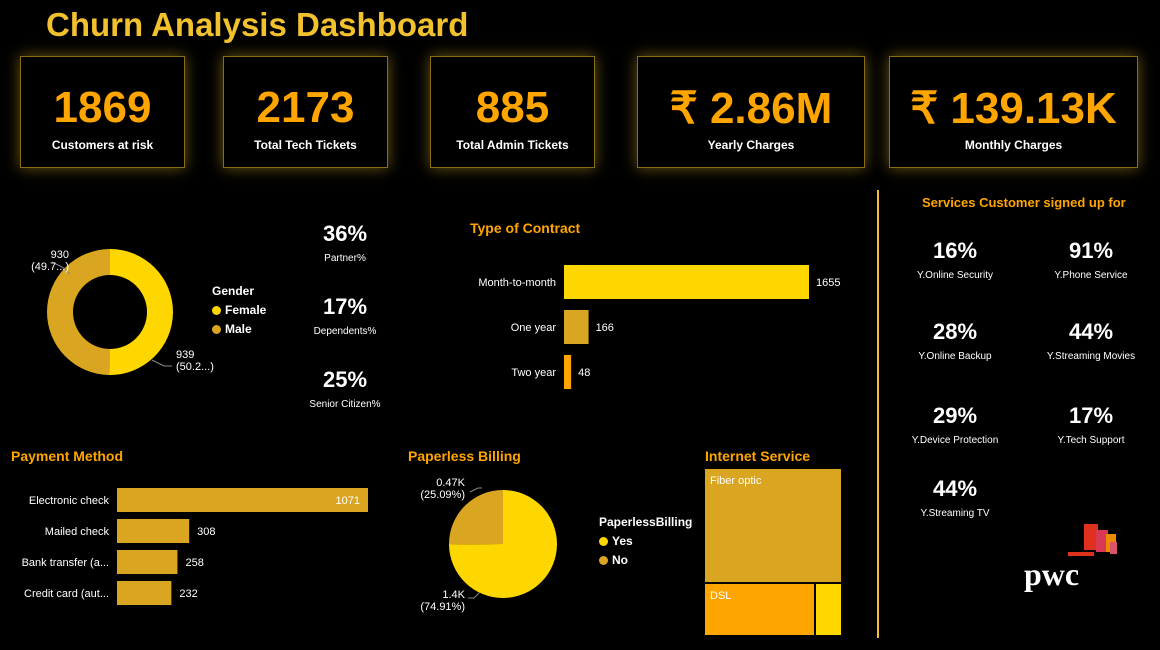  I want to click on kpi-value: ₹ 139.13K, so click(1013, 108).